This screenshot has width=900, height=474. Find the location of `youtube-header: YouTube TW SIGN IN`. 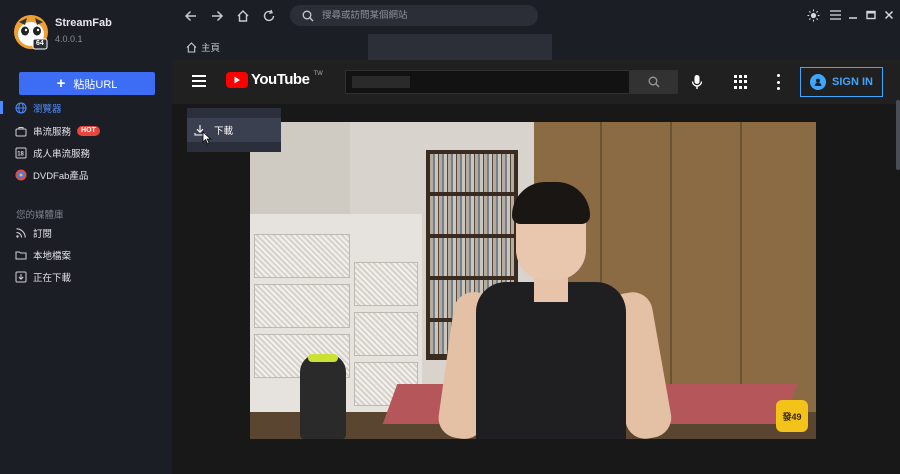

youtube-header: YouTube TW SIGN IN is located at coordinates (536, 82).